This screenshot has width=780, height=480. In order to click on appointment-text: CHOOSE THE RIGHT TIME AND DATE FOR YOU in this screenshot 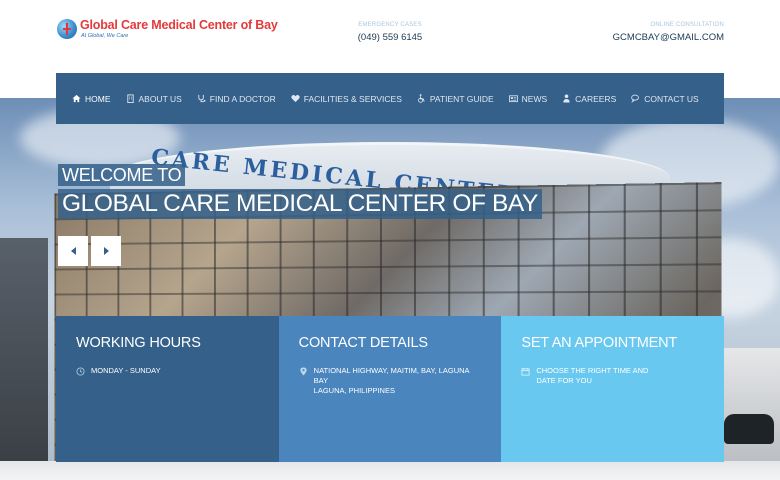, I will do `click(592, 376)`.